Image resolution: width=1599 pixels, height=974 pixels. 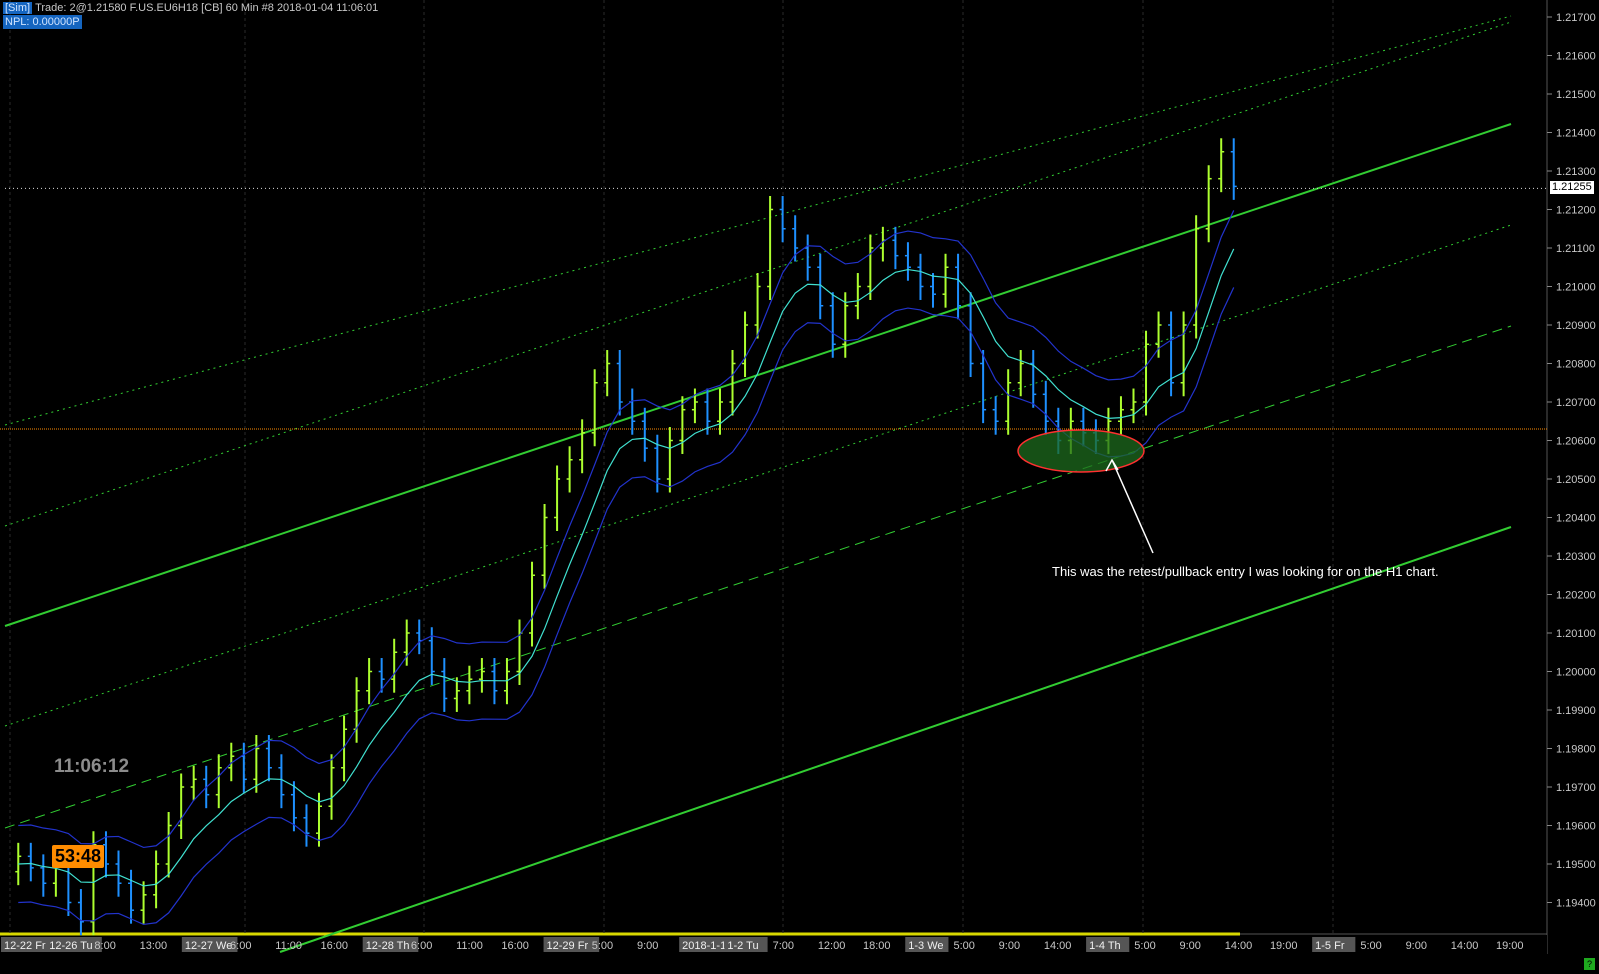 What do you see at coordinates (877, 946) in the screenshot?
I see `time-tick-label: 18:00` at bounding box center [877, 946].